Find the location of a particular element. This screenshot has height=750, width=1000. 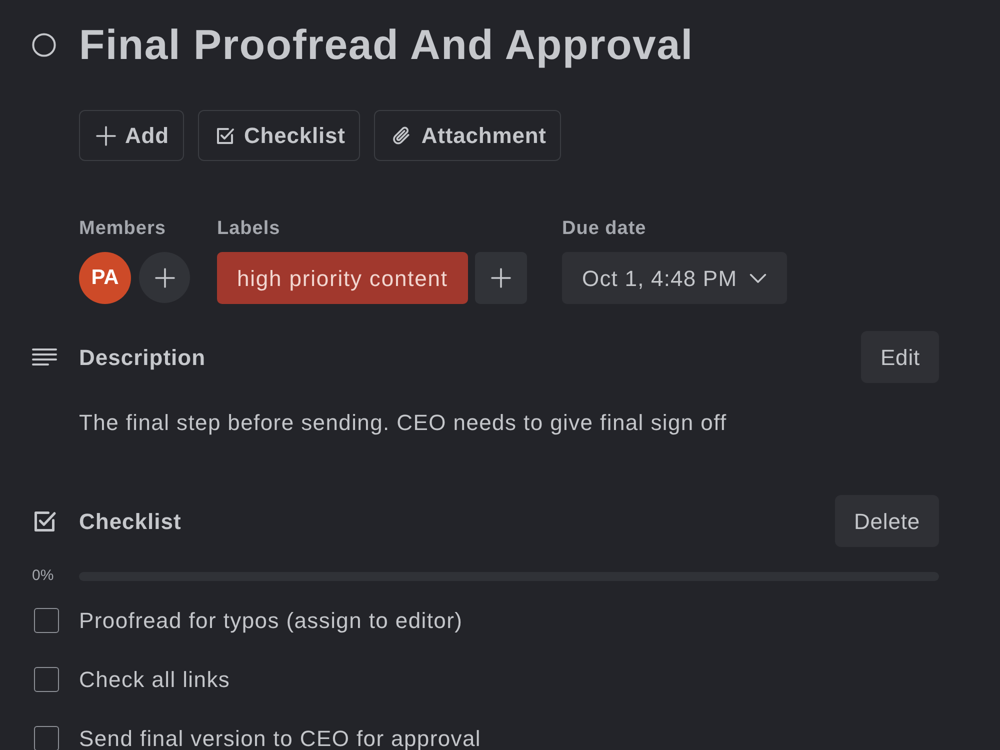

add-label-button is located at coordinates (500, 278).